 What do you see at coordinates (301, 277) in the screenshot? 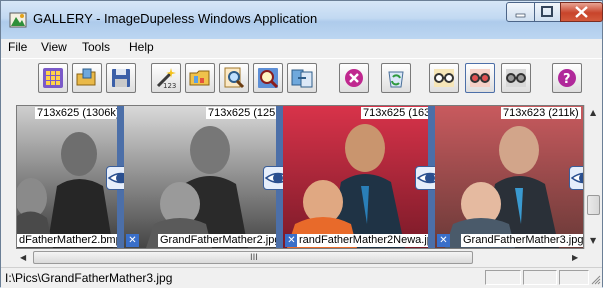
I see `status-bar: I:\Pics\GrandFatherMather3.jpg` at bounding box center [301, 277].